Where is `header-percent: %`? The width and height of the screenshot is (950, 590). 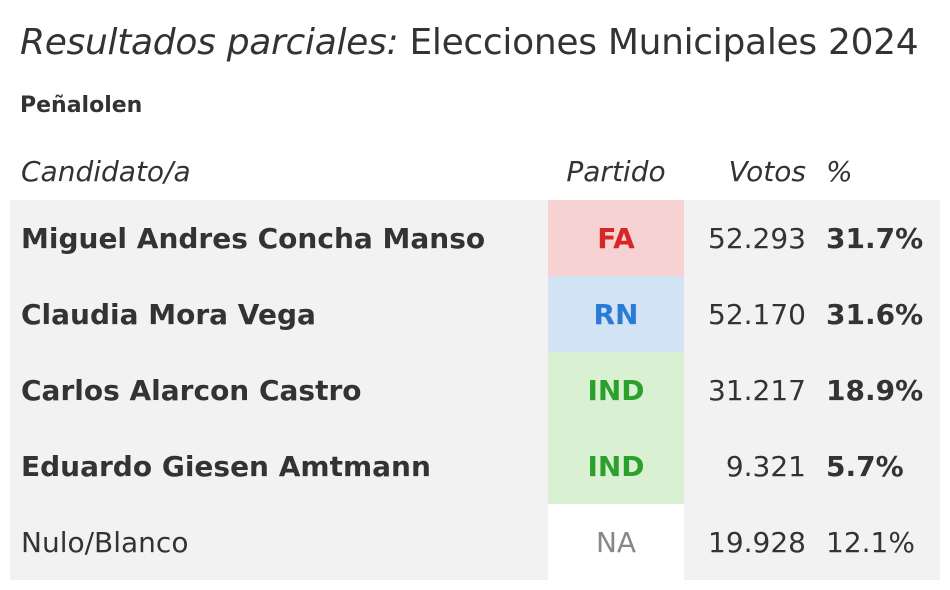
header-percent: % is located at coordinates (839, 171).